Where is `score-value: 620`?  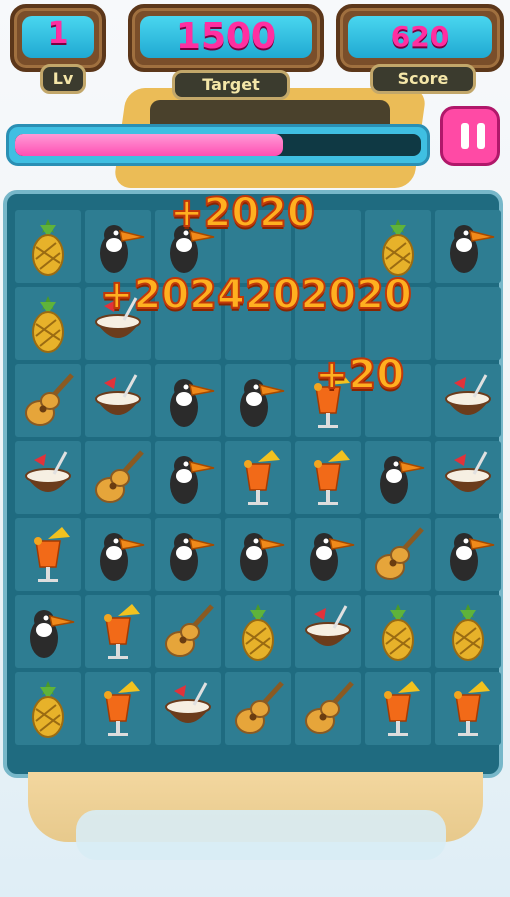 score-value: 620 is located at coordinates (420, 36).